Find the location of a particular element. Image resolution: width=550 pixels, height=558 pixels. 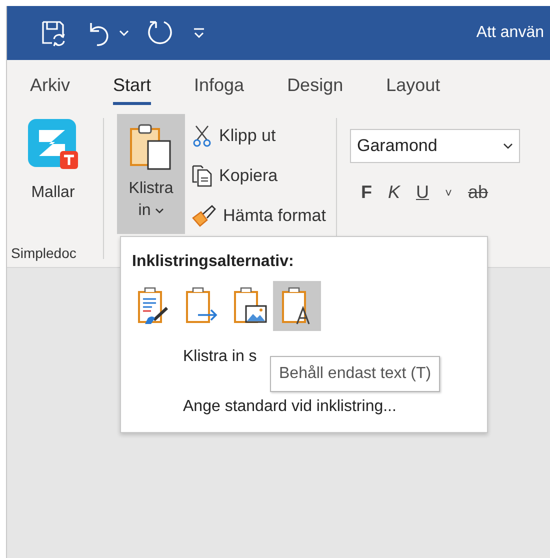

tooltip: Behåll endast text (T) is located at coordinates (355, 374).